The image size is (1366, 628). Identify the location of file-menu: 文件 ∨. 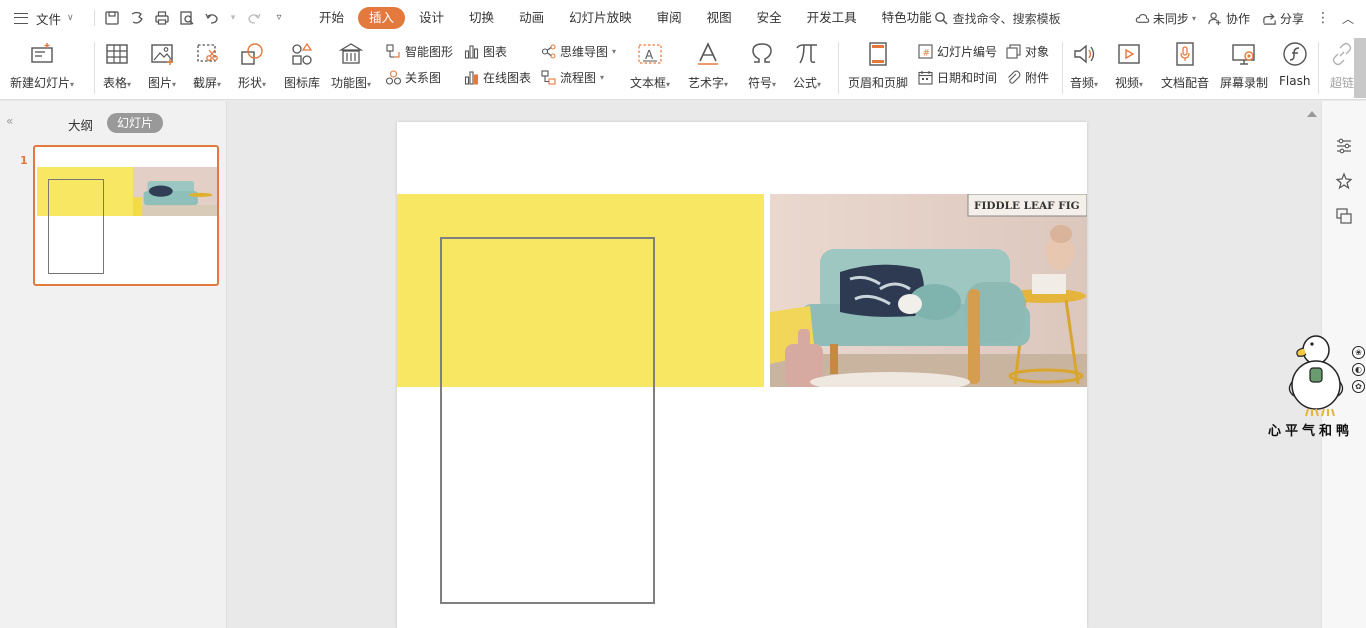
(43, 18).